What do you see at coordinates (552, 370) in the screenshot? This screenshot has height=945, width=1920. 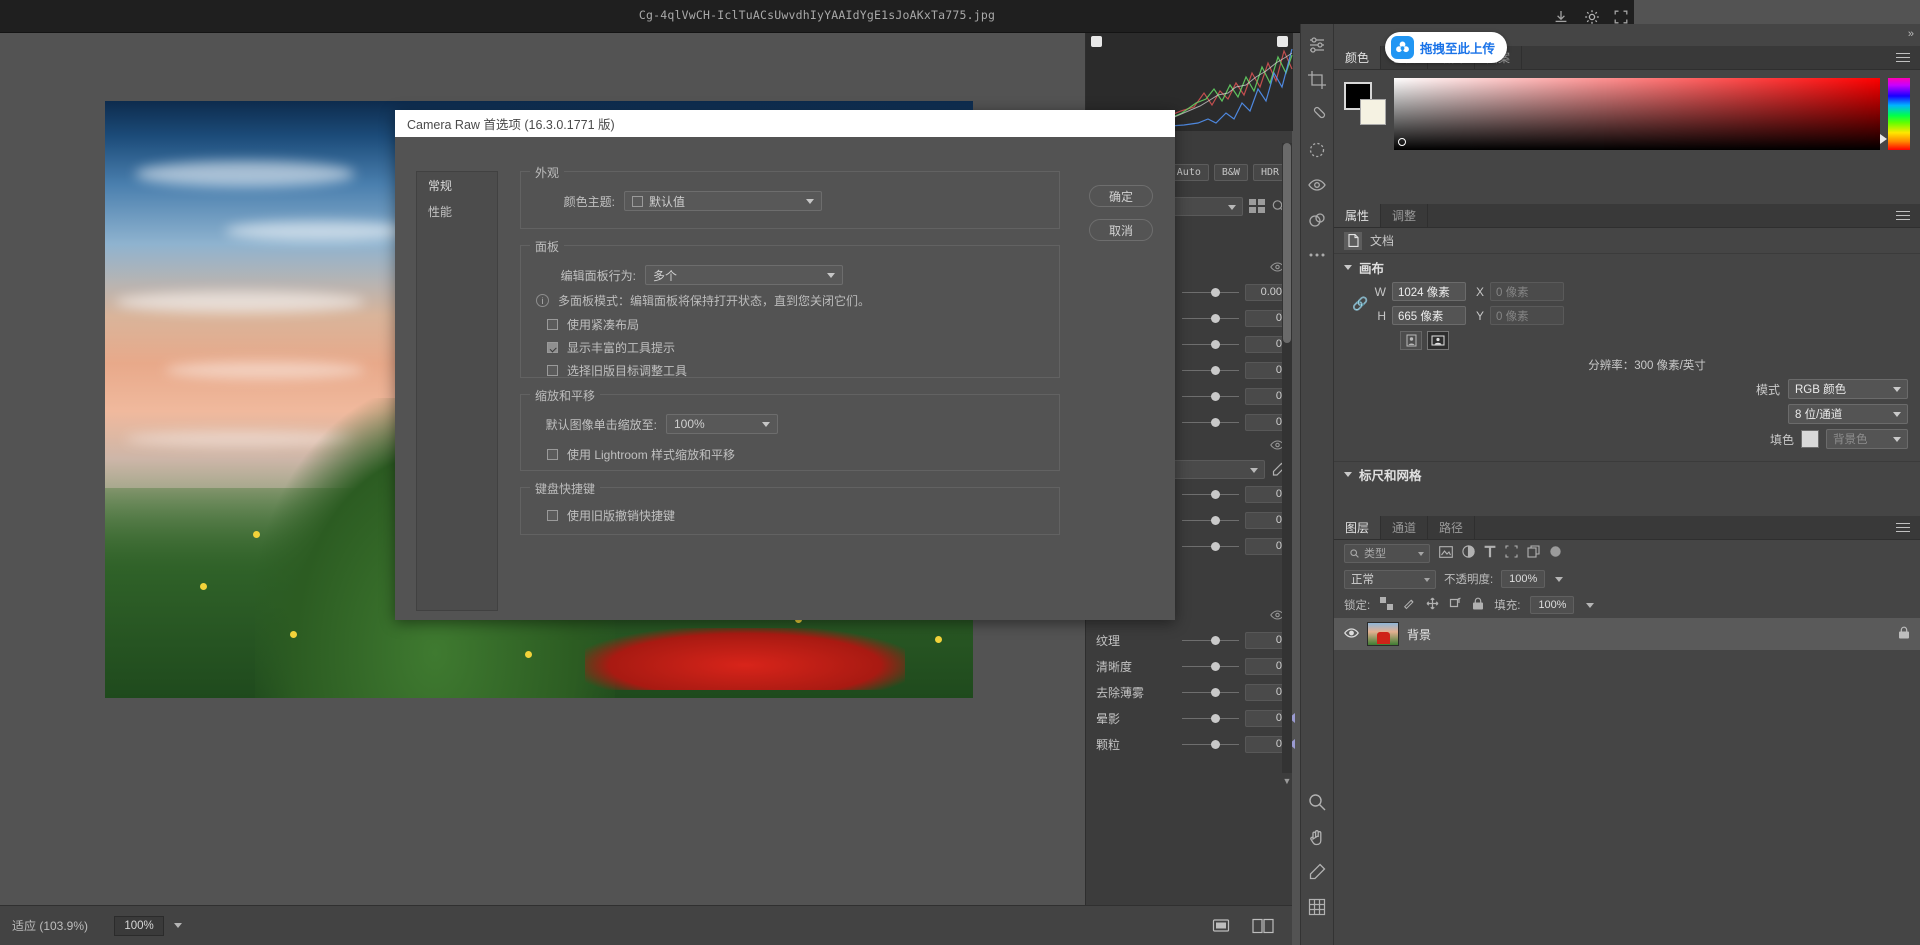 I see `legacy-target-tool-checkbox` at bounding box center [552, 370].